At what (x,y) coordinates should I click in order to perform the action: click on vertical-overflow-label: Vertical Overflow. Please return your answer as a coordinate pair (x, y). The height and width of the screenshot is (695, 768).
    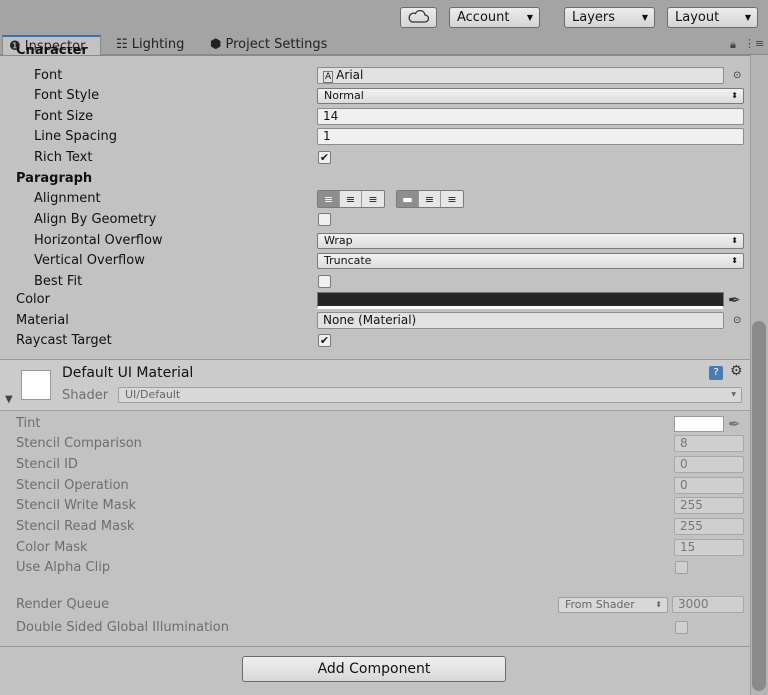
    Looking at the image, I should click on (89, 260).